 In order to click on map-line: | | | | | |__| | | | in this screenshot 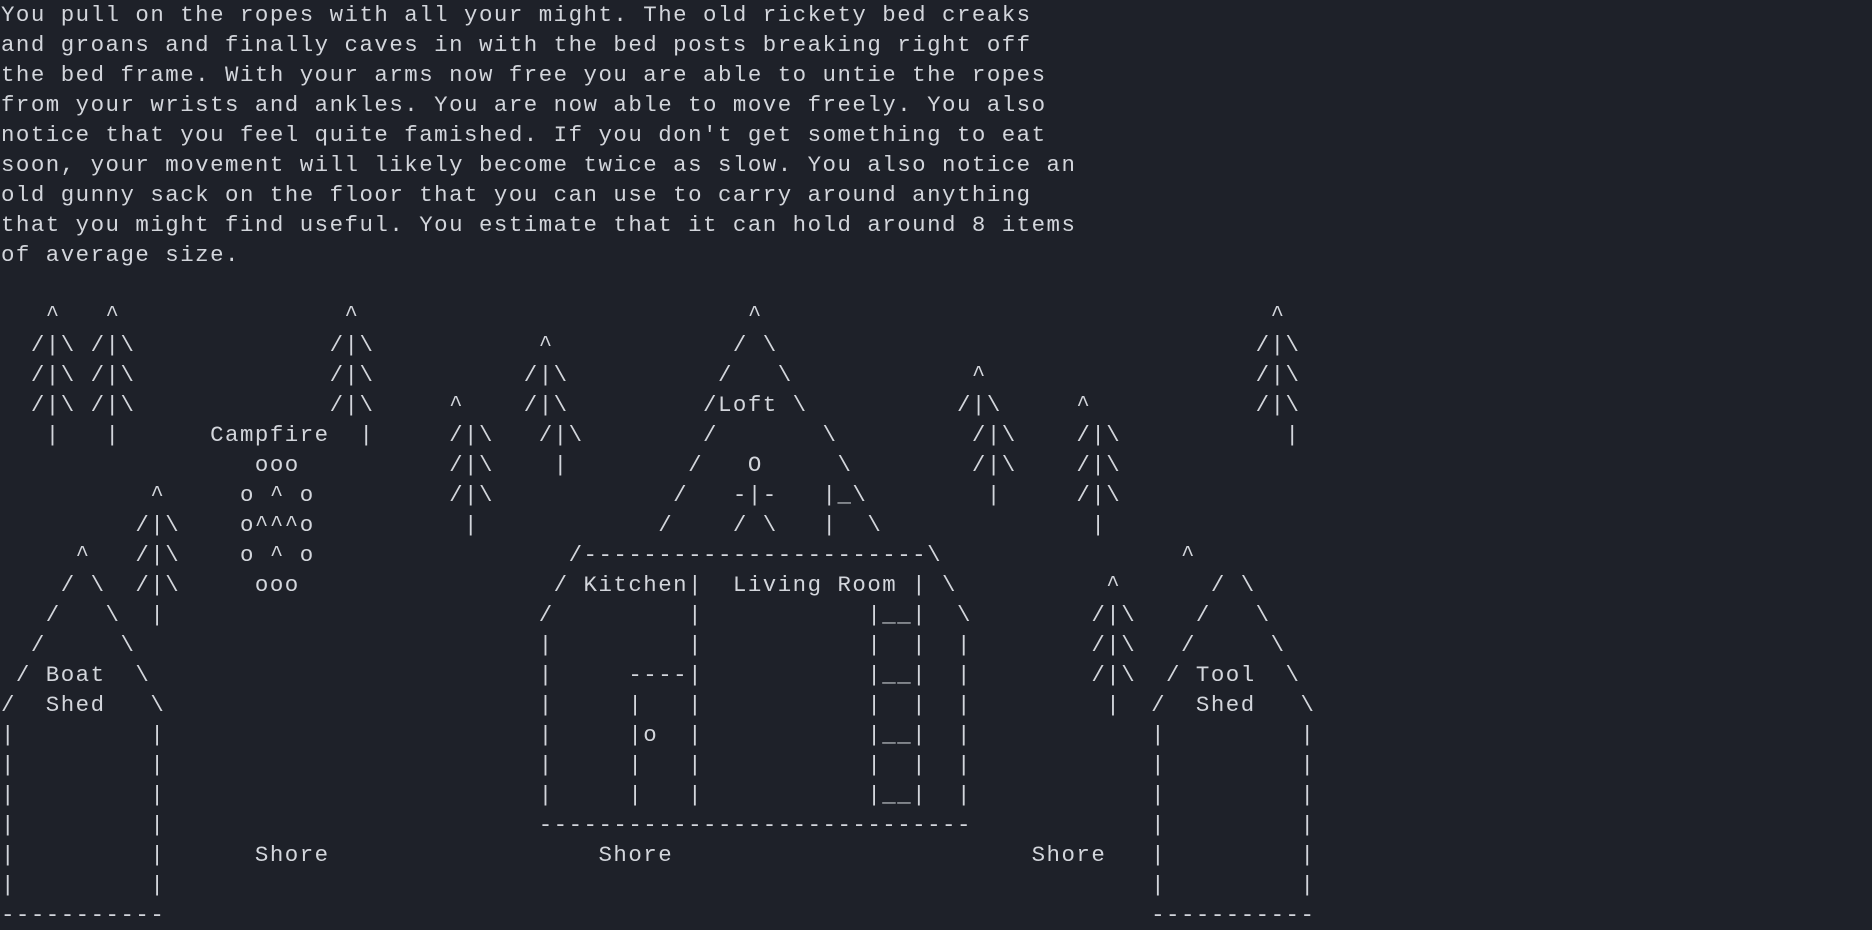, I will do `click(658, 795)`.